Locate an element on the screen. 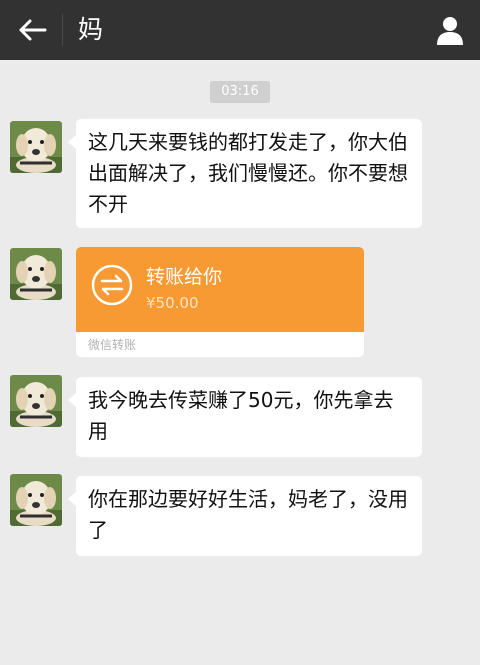 This screenshot has height=665, width=480. person-icon is located at coordinates (450, 31).